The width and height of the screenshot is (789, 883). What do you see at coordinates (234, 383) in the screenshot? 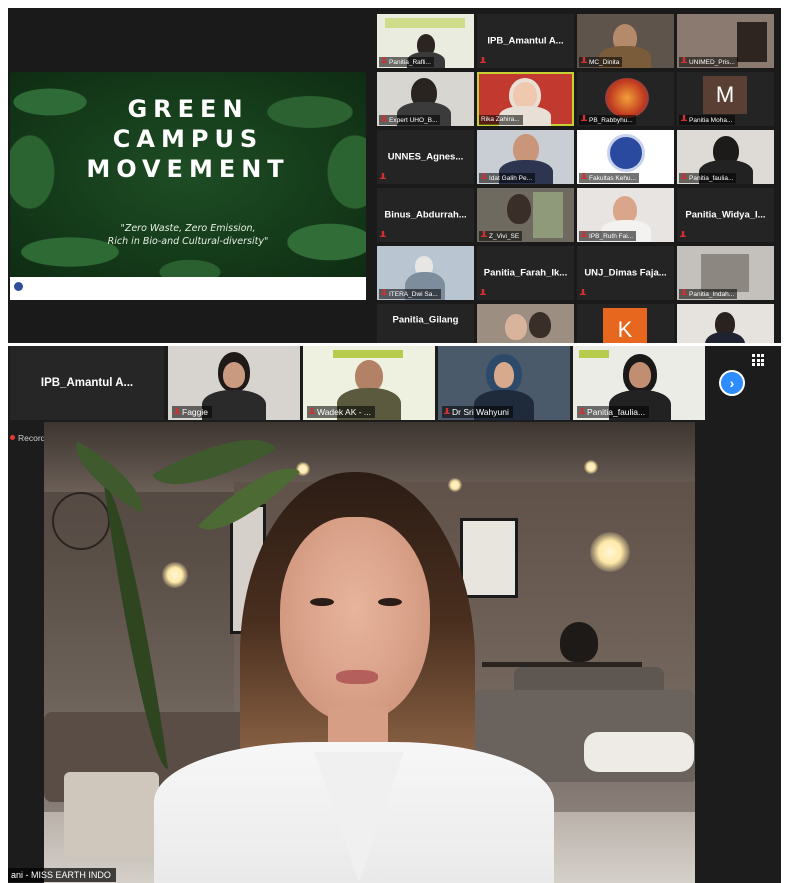
I see `strip-participant-tile: Faggie` at bounding box center [234, 383].